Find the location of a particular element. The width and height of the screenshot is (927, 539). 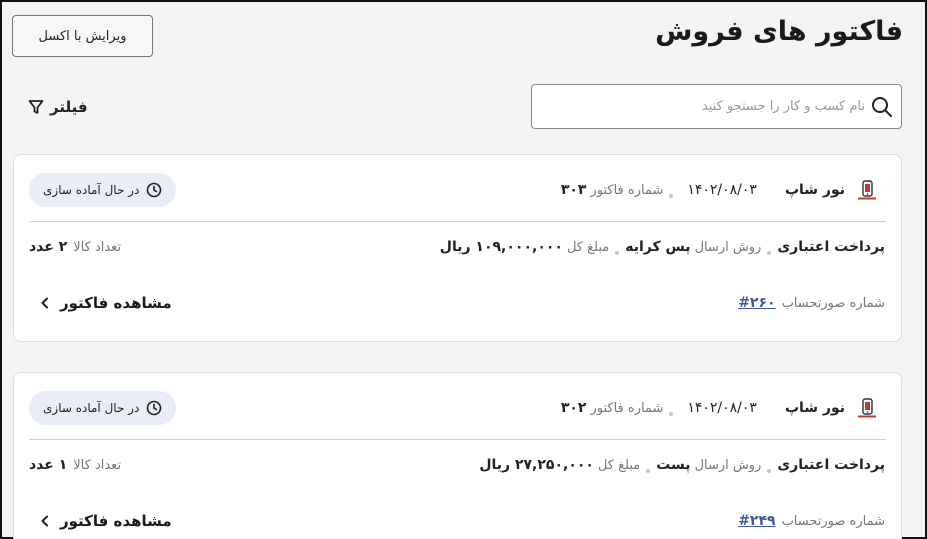

account-number-link: #۲۴۹ is located at coordinates (756, 521).